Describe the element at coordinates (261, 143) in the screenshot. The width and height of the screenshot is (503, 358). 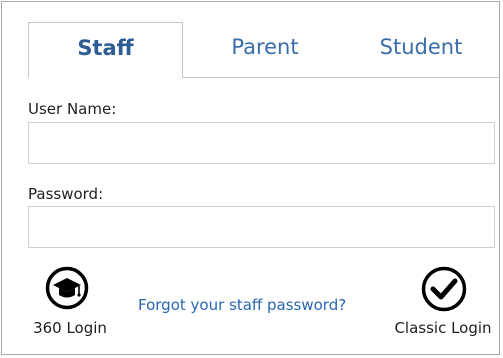
I see `username-field` at that location.